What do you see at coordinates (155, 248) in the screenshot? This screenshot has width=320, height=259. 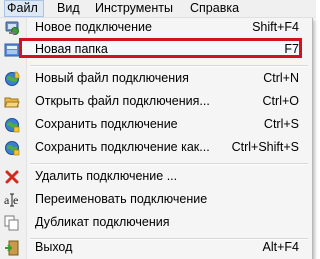 I see `menu-item-exit: Выход Alt+F4` at bounding box center [155, 248].